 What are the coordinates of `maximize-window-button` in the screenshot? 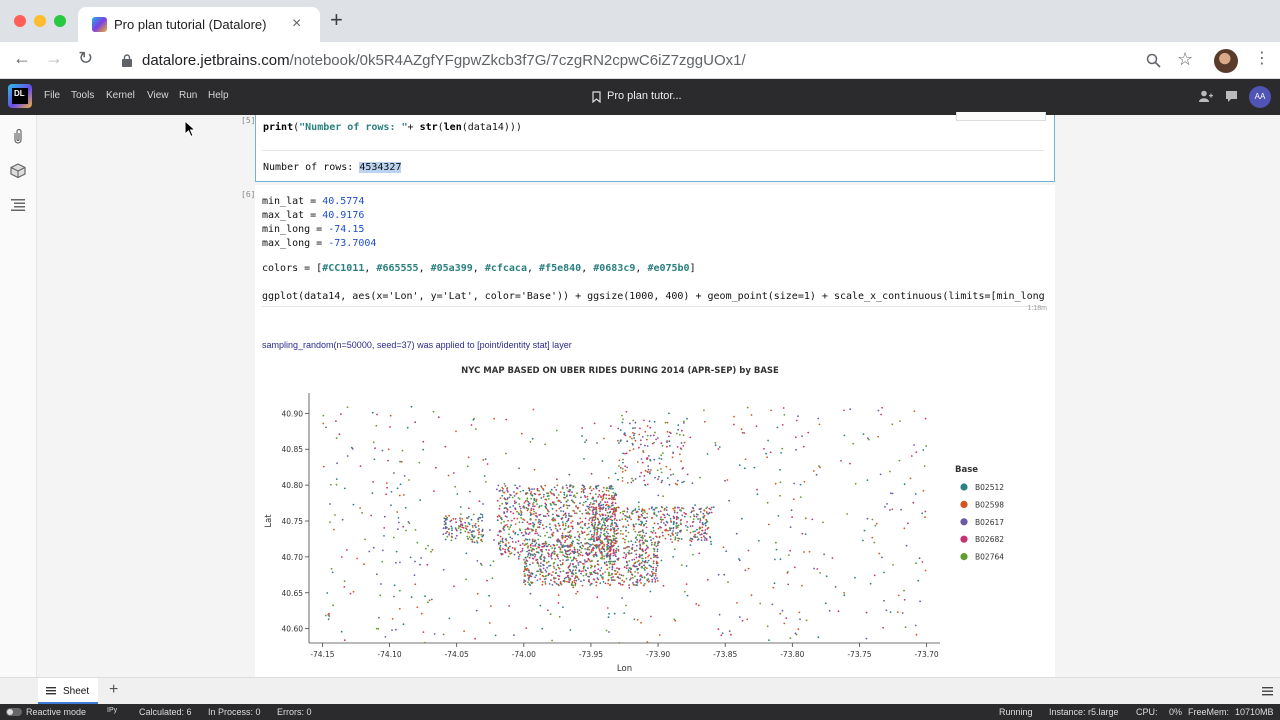 It's located at (60, 21).